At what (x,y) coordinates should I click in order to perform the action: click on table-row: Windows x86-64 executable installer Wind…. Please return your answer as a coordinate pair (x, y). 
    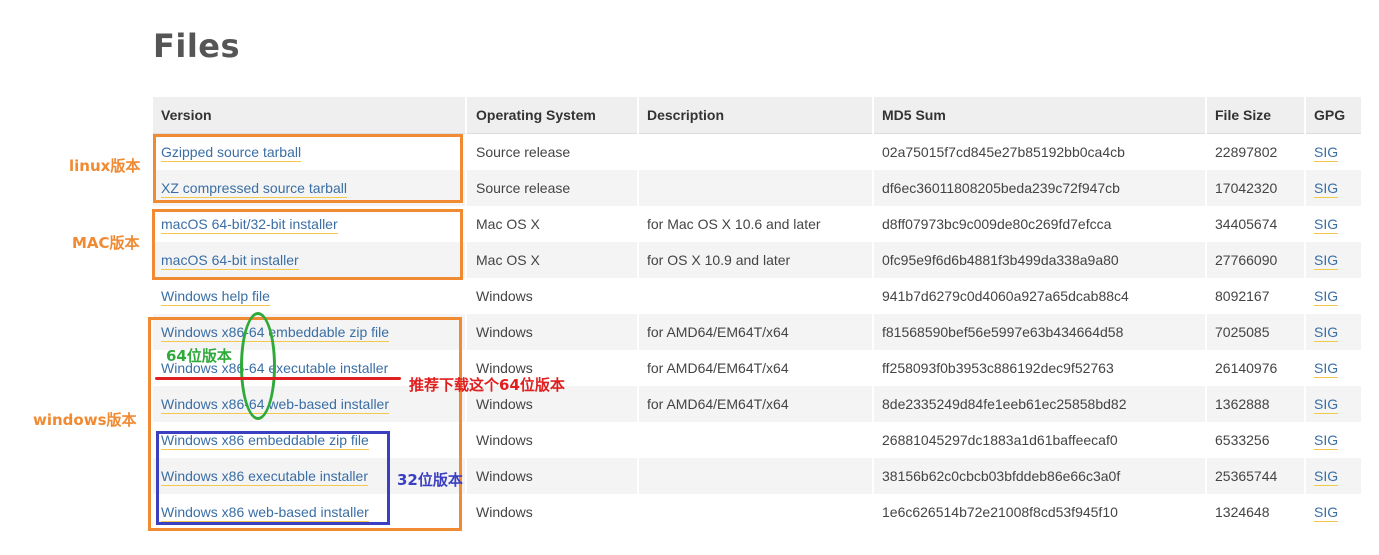
    Looking at the image, I should click on (758, 368).